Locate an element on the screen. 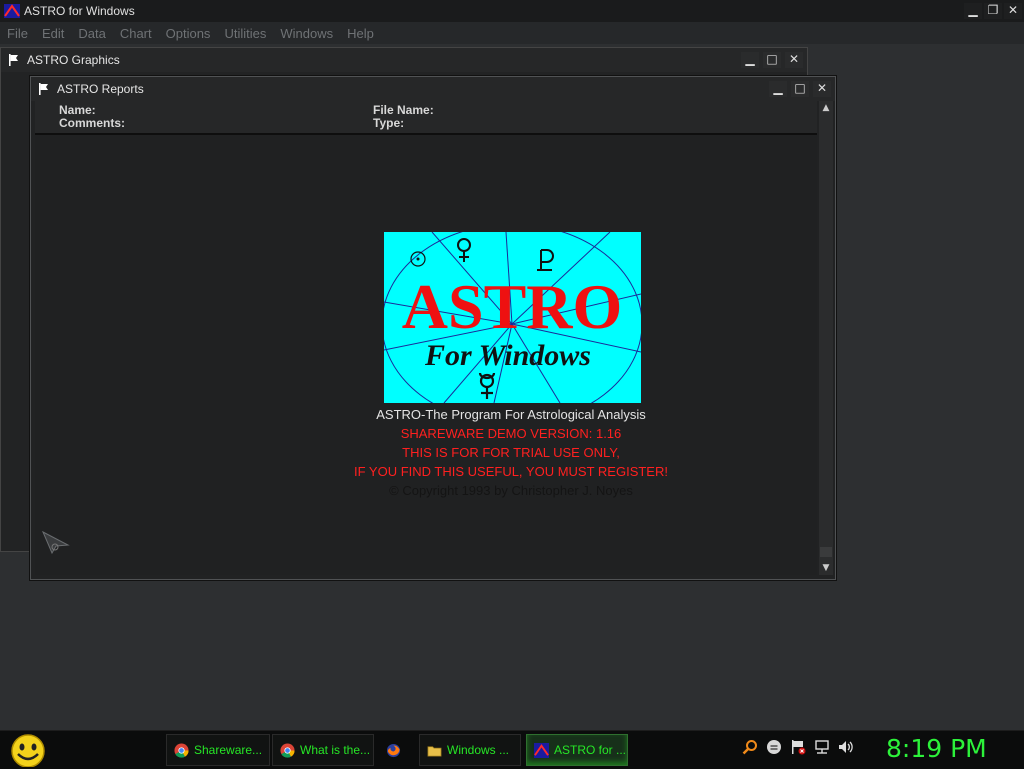 This screenshot has width=1024, height=769. graphics-close-button: ✕ is located at coordinates (794, 60).